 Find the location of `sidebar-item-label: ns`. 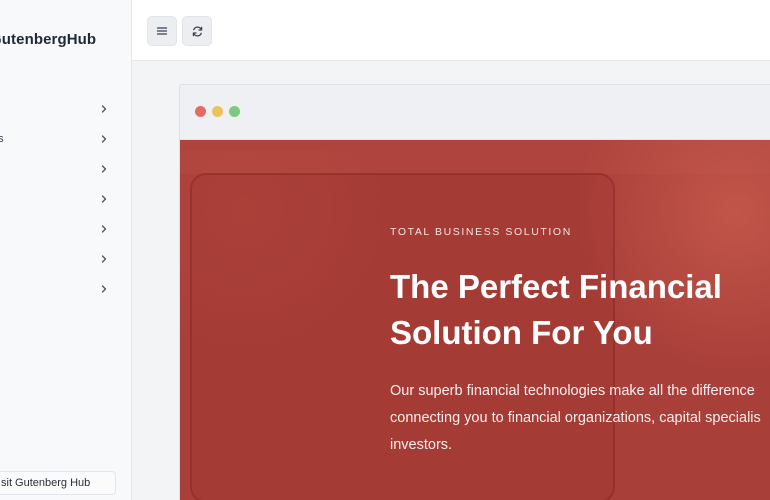

sidebar-item-label: ns is located at coordinates (2, 139).